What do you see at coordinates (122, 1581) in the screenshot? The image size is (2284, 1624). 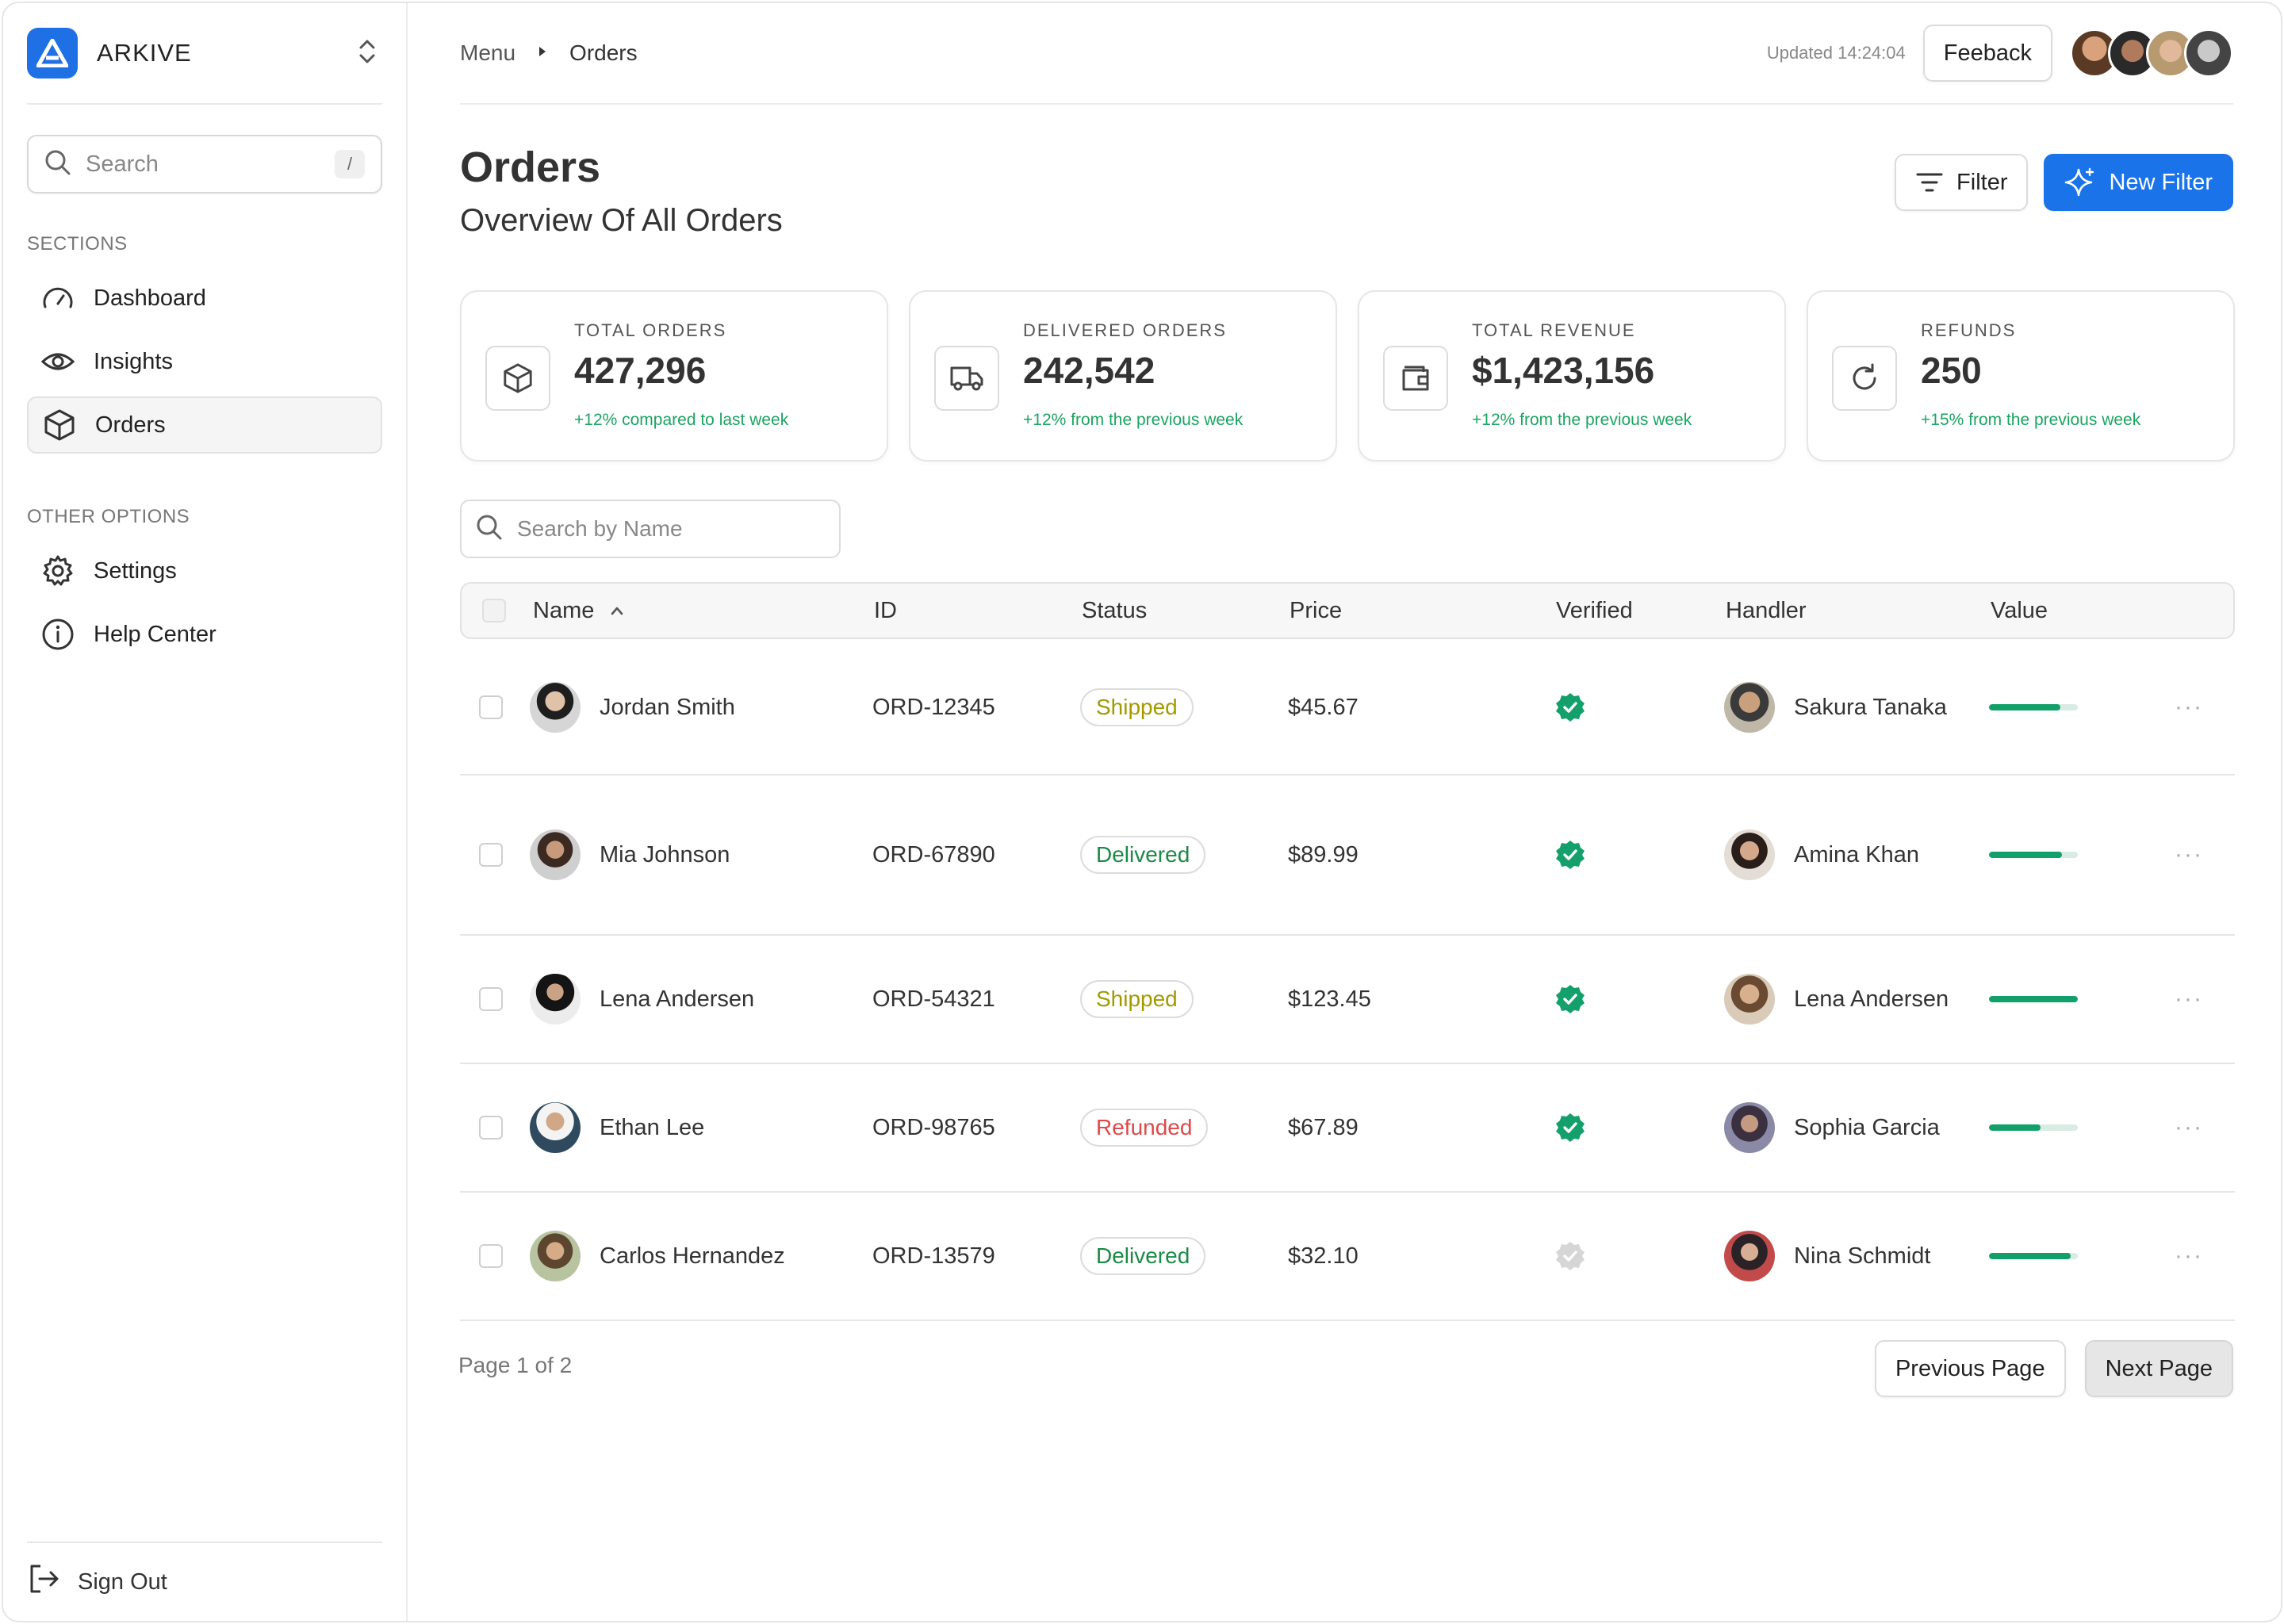 I see `sign-out-label: Sign Out` at bounding box center [122, 1581].